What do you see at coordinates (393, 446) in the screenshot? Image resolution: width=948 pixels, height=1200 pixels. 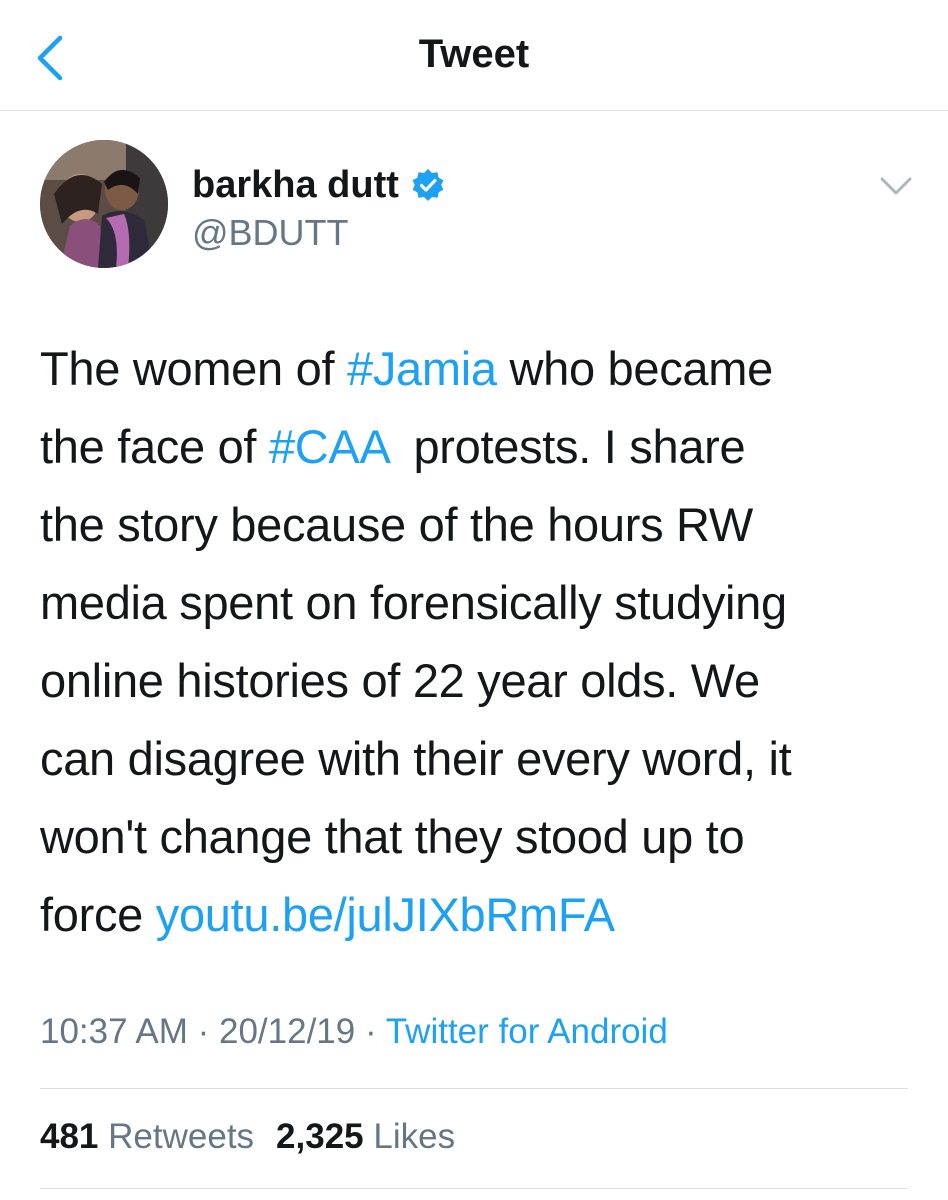 I see `tweet-line: the face of #CAA protests. I share` at bounding box center [393, 446].